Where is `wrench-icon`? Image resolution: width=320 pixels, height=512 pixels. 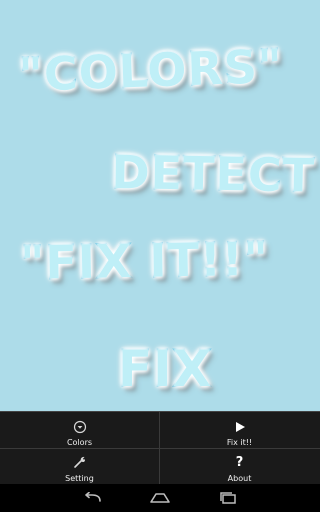
wrench-icon is located at coordinates (80, 461).